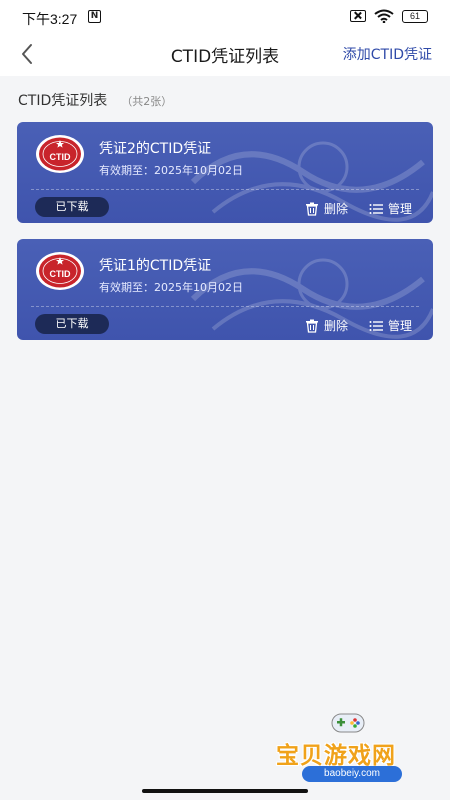 The image size is (450, 800). Describe the element at coordinates (387, 54) in the screenshot. I see `add-ctid-button: 添加CTID凭证` at that location.